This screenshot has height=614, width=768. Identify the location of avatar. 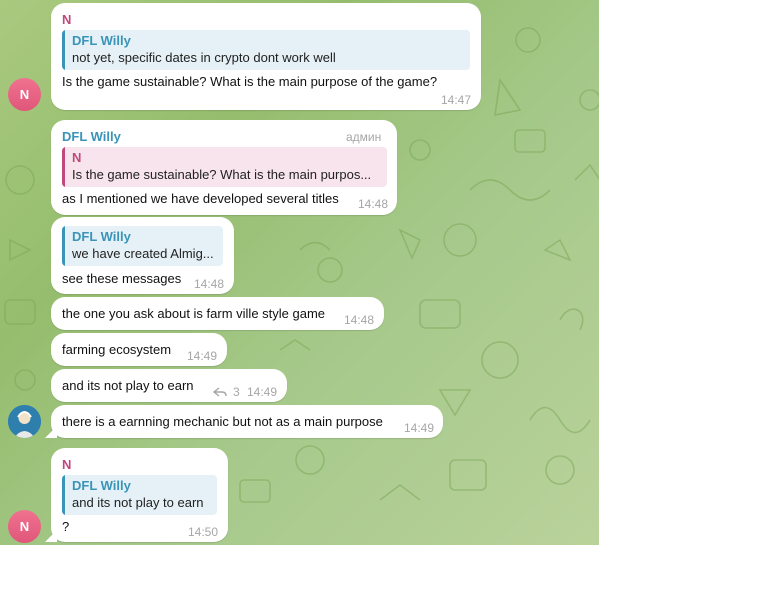
(24, 421).